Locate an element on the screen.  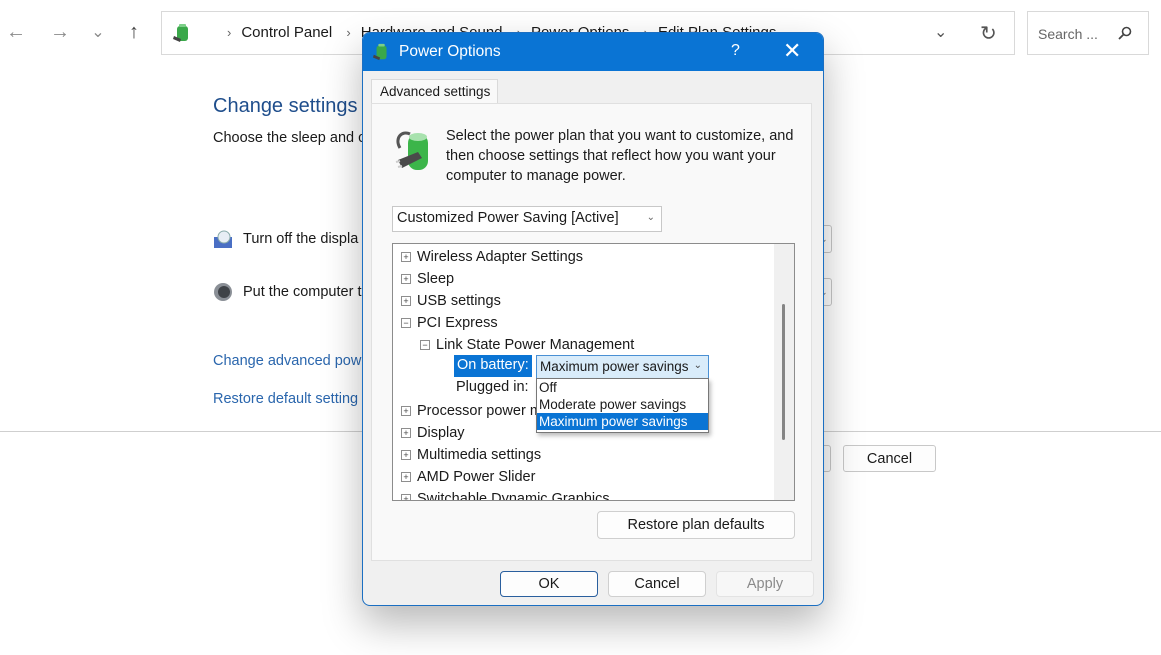
on-battery-value: Maximum power savings is located at coordinates (614, 366).